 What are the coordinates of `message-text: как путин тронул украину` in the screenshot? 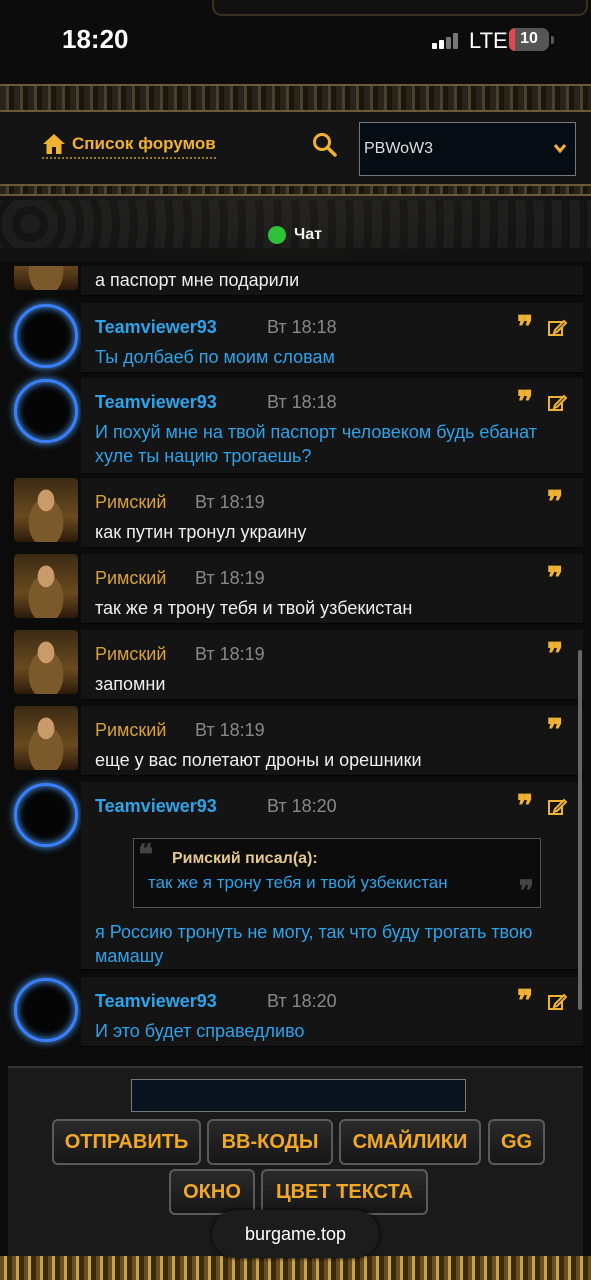 It's located at (201, 532).